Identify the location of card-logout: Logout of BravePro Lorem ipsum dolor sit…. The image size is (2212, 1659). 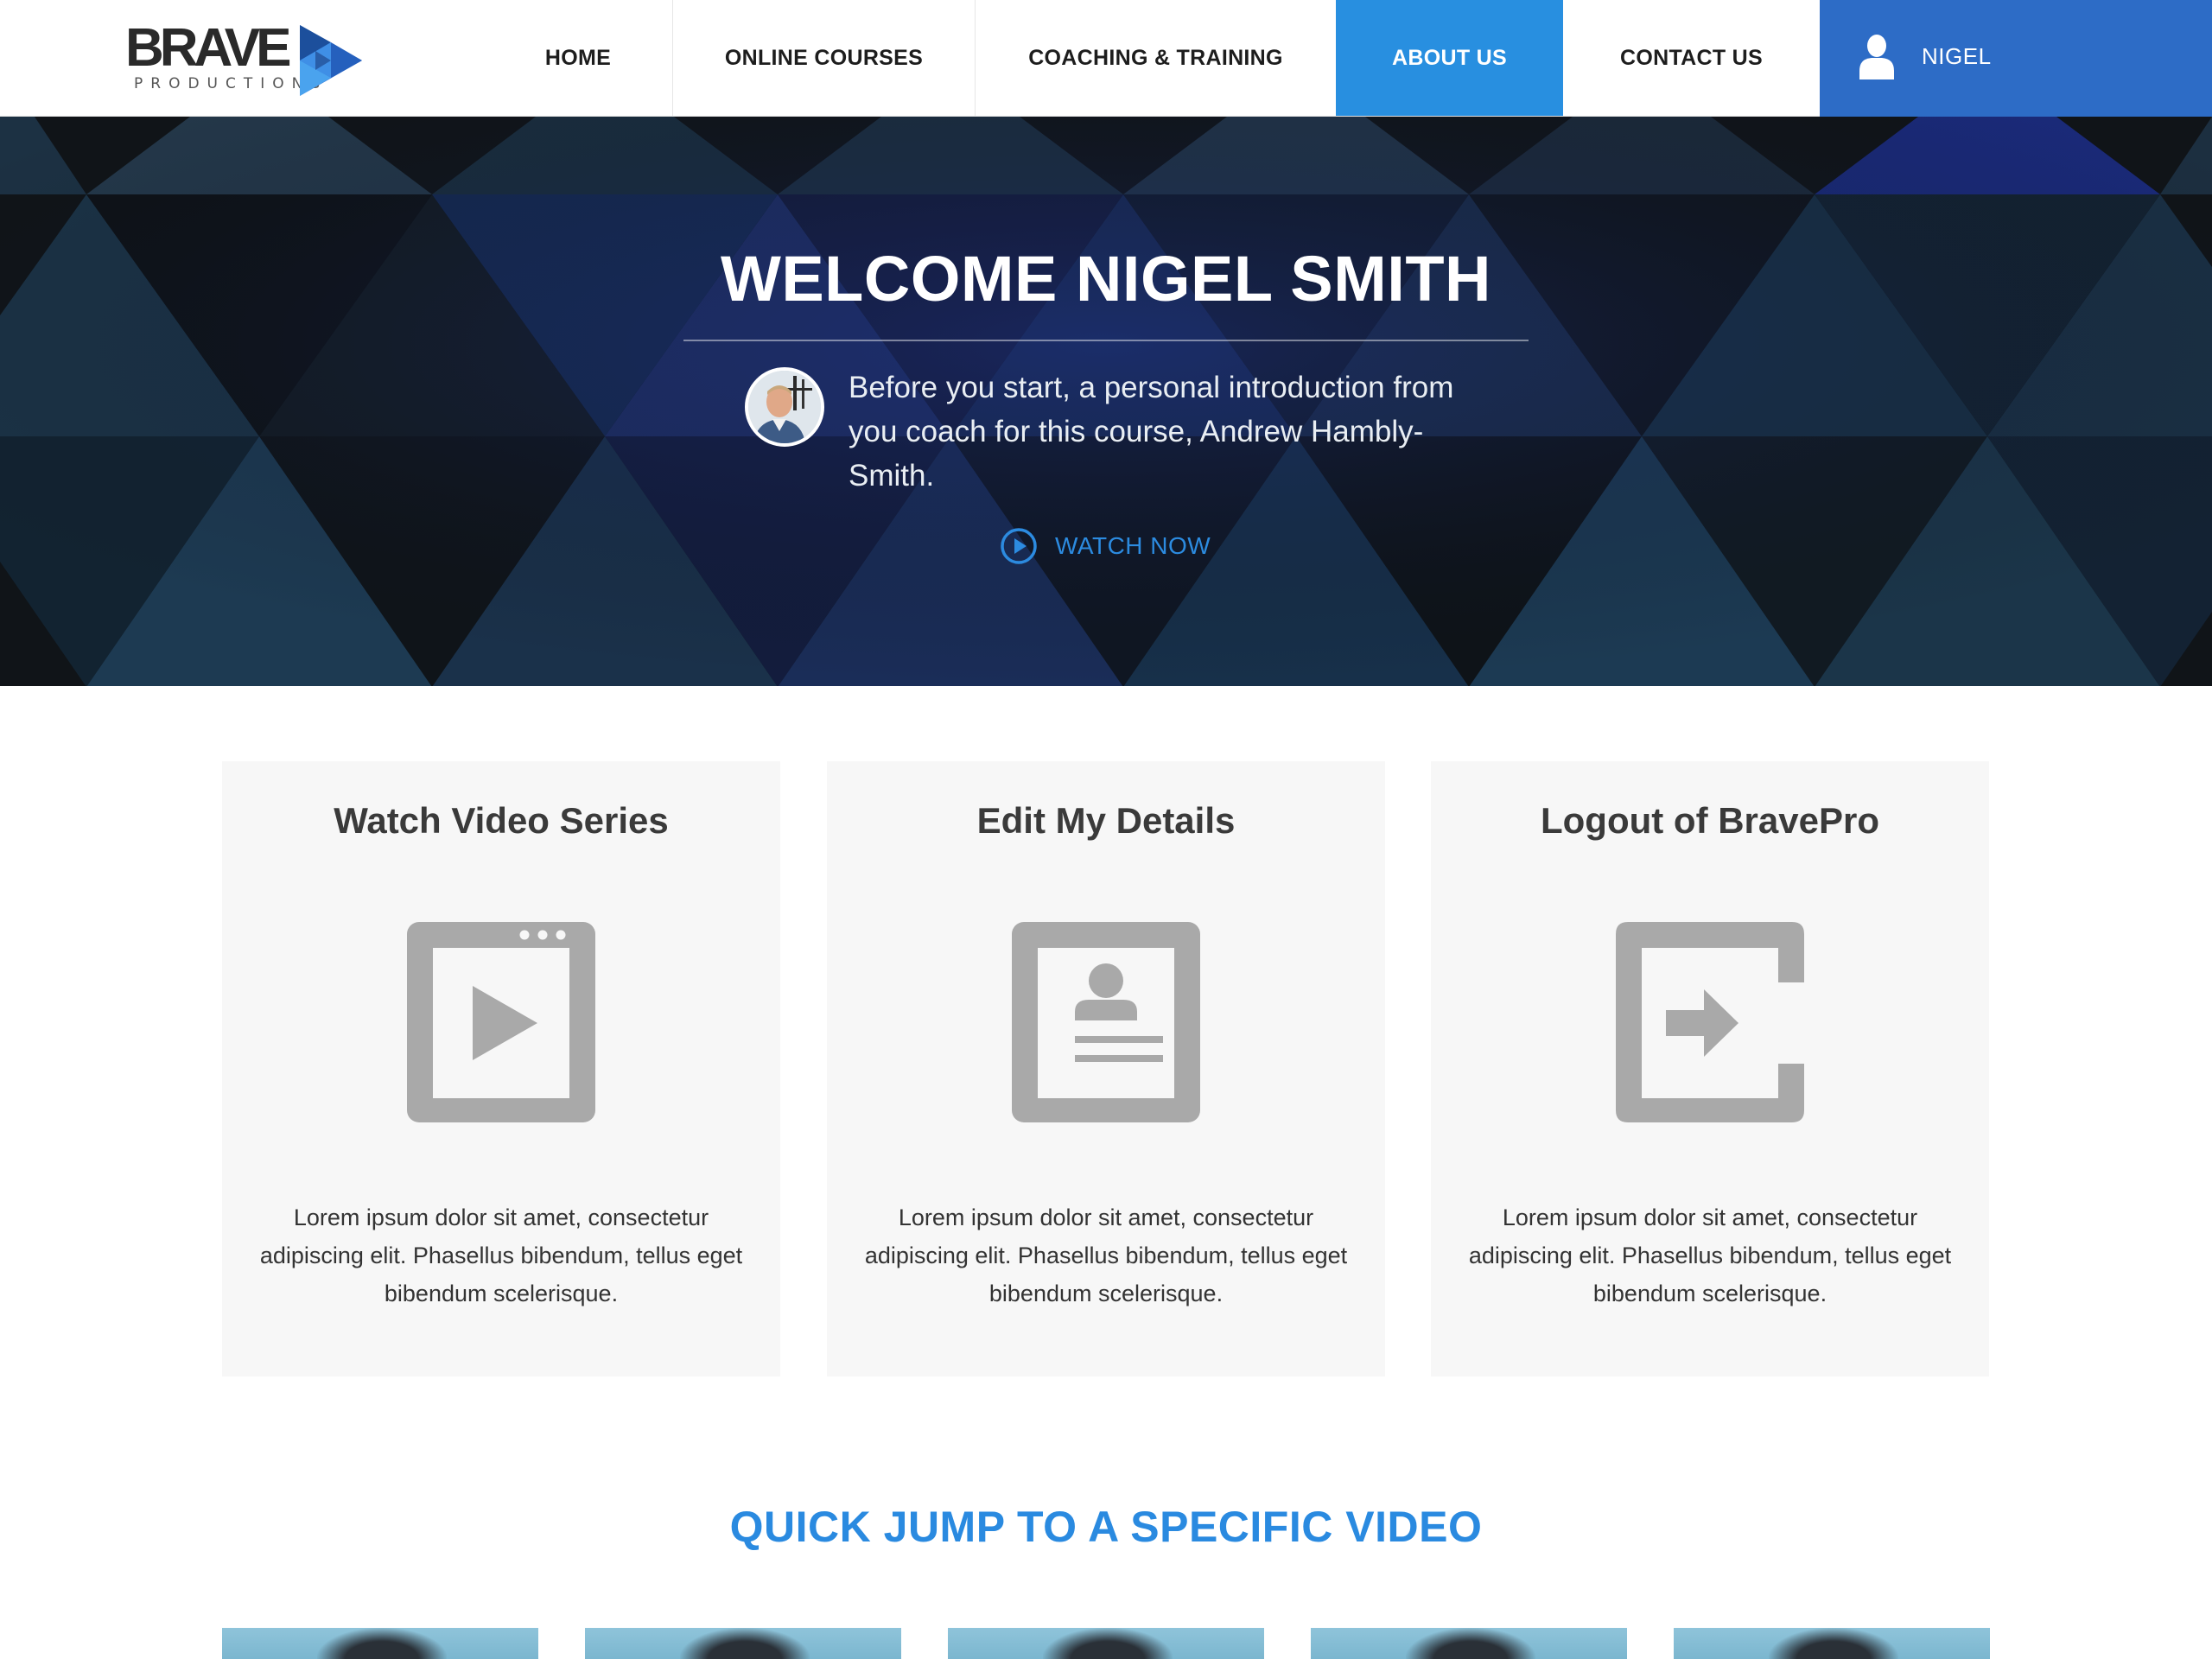
(1710, 1068).